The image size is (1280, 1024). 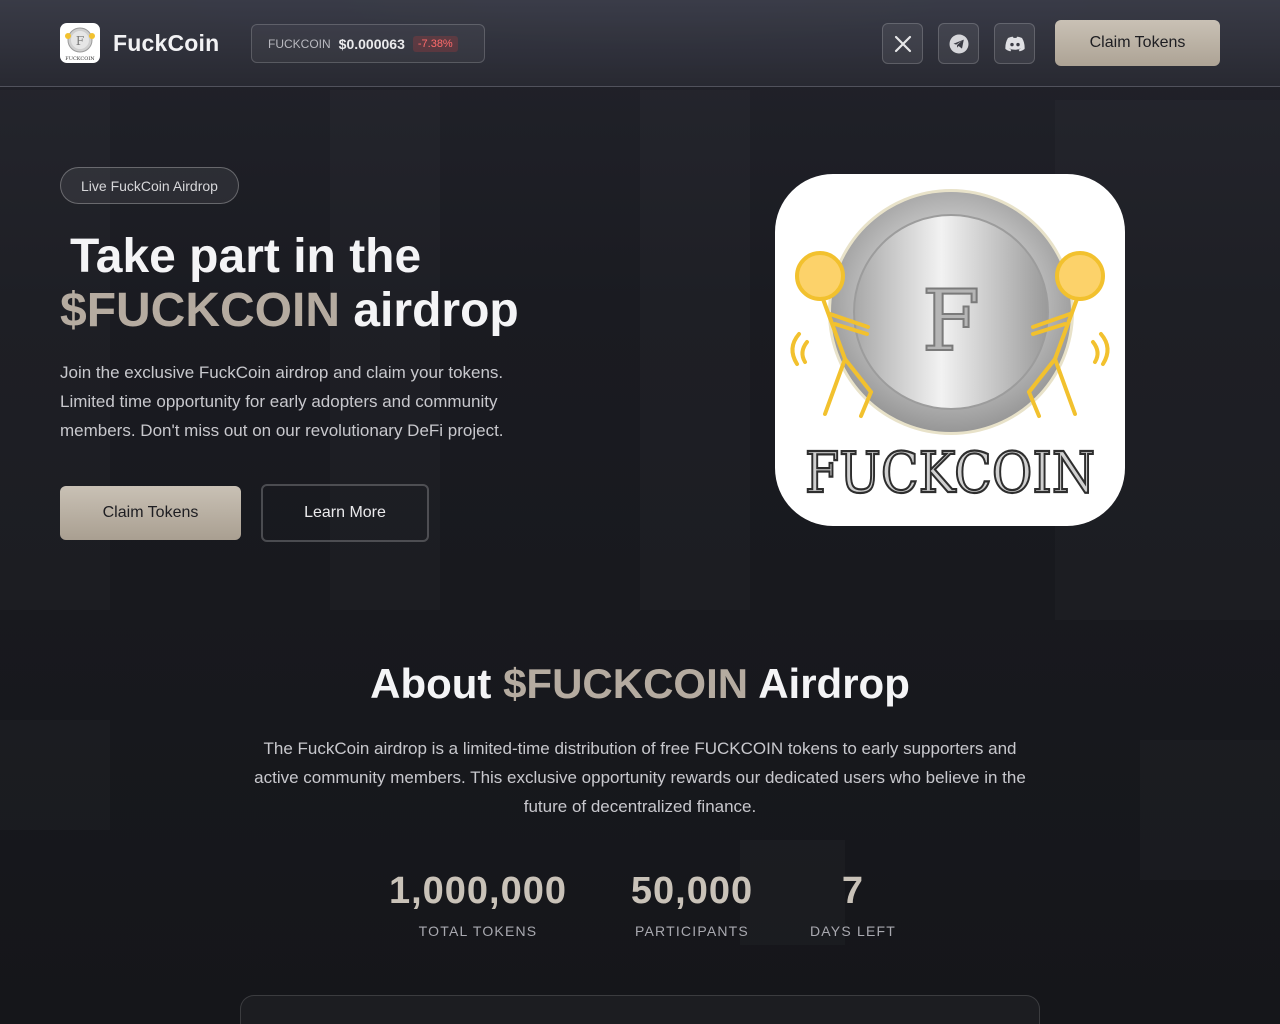 I want to click on hero-title-rest: airdrop, so click(x=429, y=310).